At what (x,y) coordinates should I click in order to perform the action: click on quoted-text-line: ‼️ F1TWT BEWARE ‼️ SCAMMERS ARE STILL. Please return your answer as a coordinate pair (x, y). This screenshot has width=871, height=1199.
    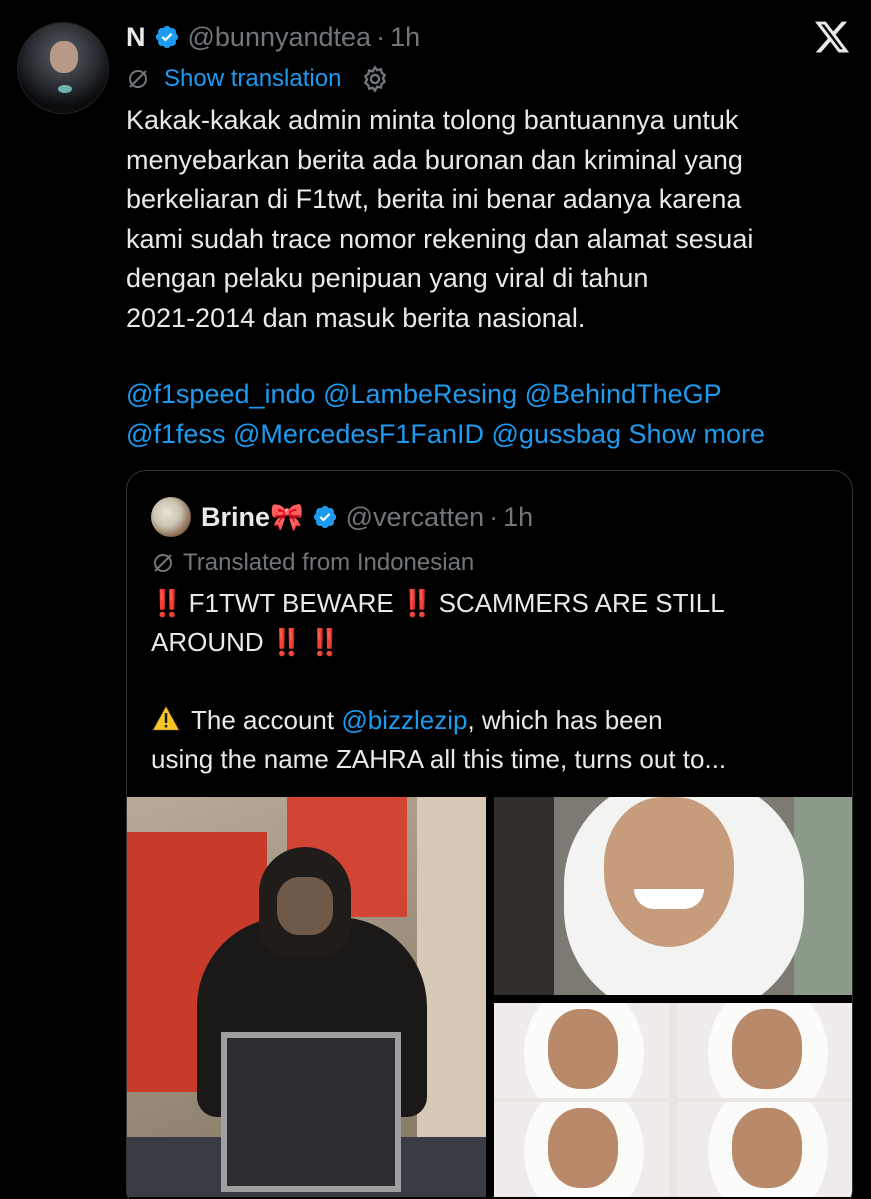
    Looking at the image, I should click on (496, 603).